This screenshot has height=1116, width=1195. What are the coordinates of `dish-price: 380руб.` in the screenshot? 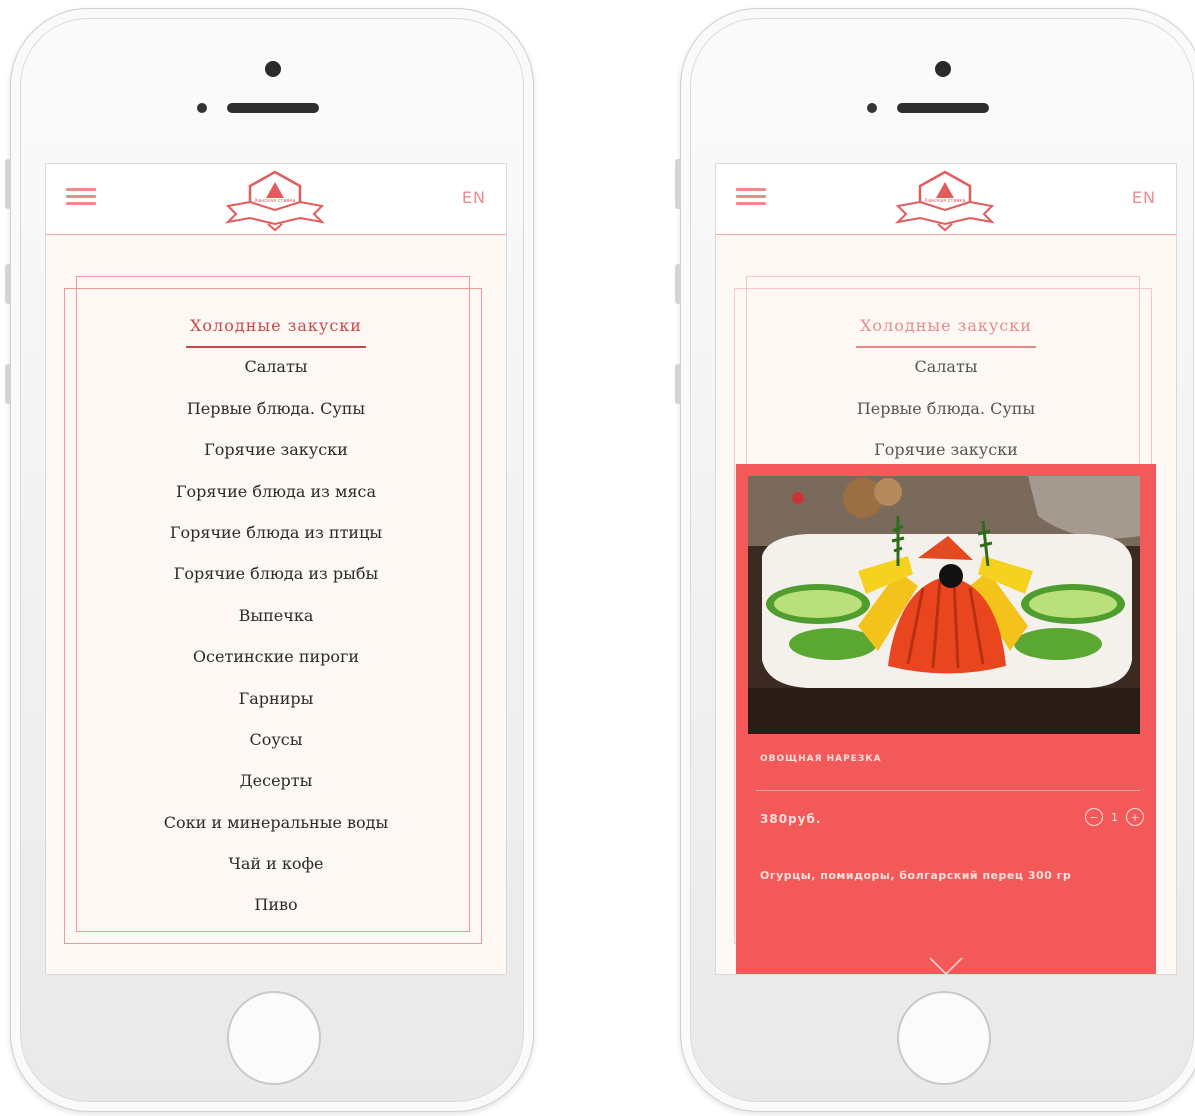 It's located at (791, 819).